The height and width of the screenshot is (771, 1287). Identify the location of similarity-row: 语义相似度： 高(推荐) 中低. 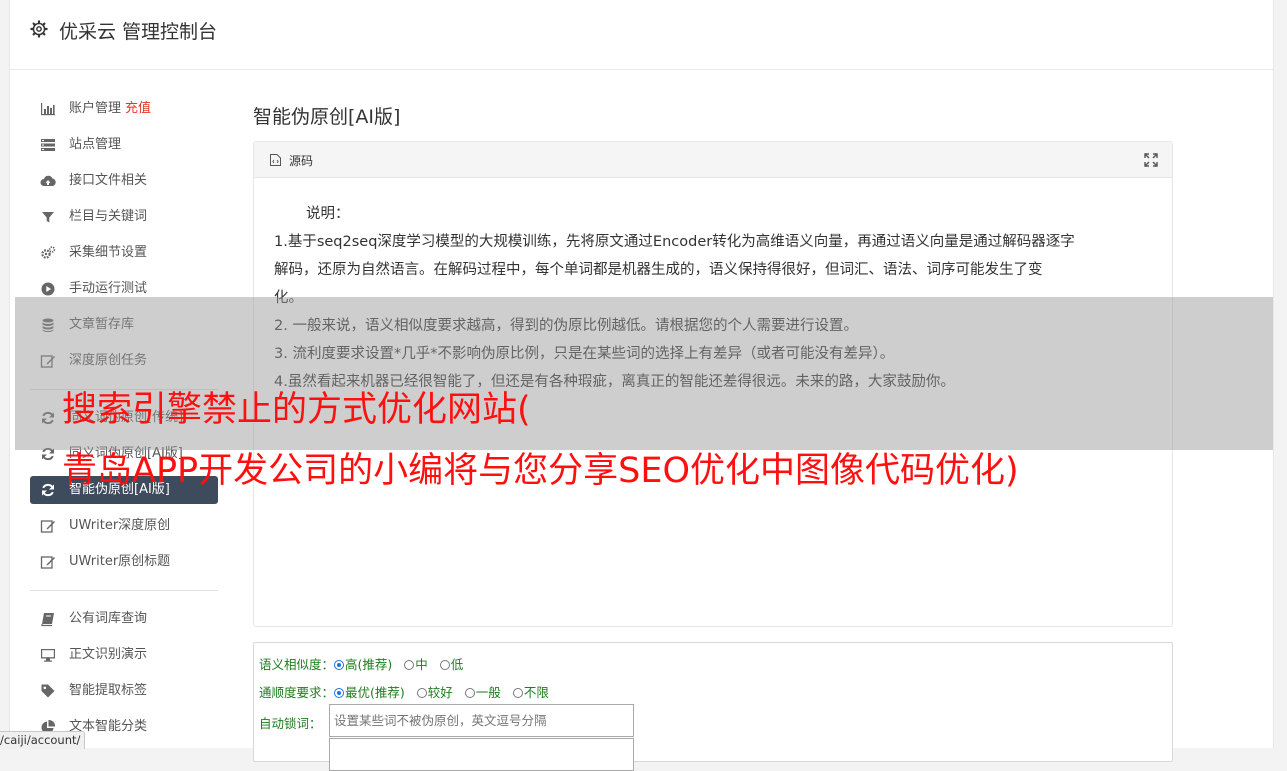
(367, 663).